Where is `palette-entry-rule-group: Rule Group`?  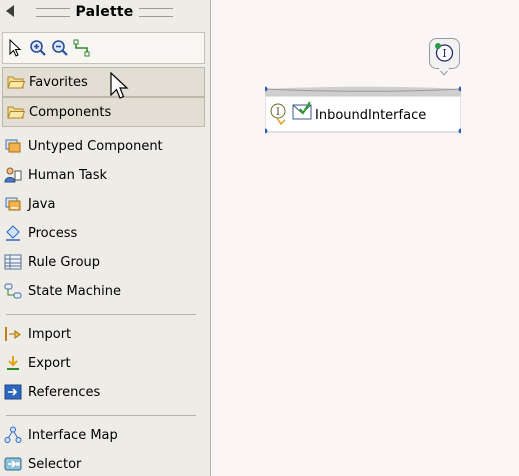 palette-entry-rule-group: Rule Group is located at coordinates (104, 262).